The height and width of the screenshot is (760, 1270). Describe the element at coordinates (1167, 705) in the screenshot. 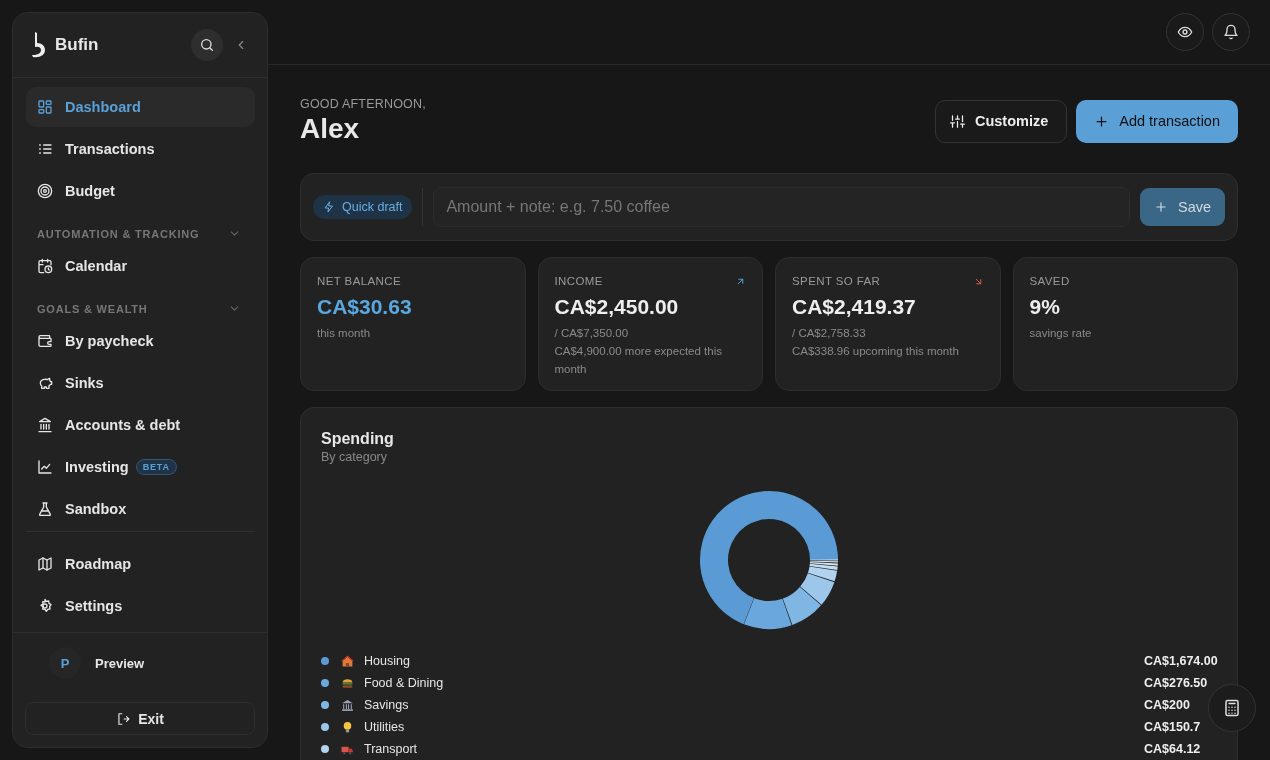

I see `category-amount: CA$200` at that location.